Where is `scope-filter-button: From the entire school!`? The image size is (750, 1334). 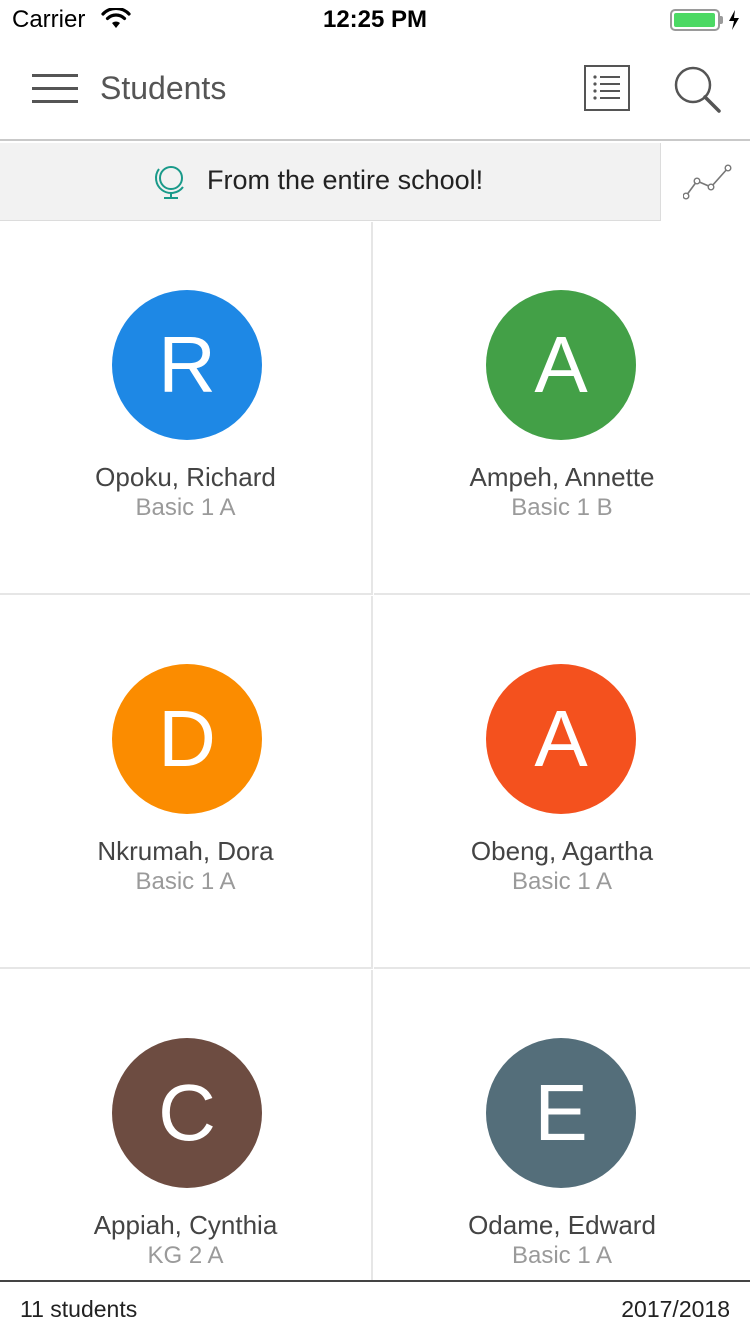 scope-filter-button: From the entire school! is located at coordinates (330, 182).